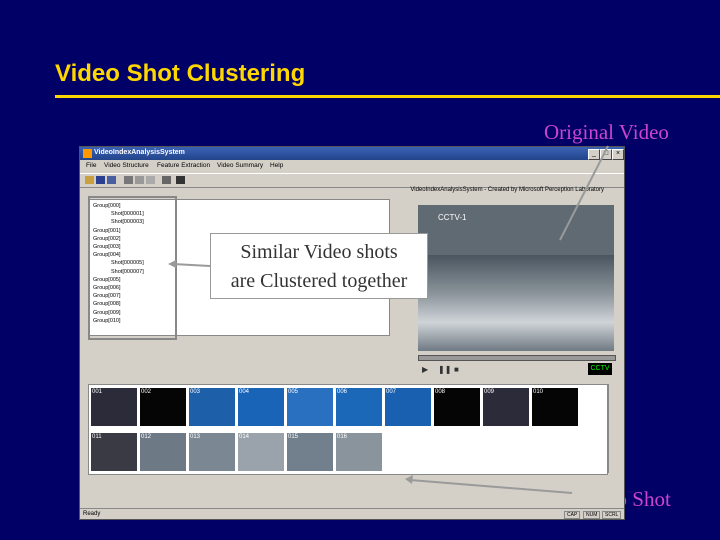  What do you see at coordinates (191, 265) in the screenshot?
I see `cluster-arrow` at bounding box center [191, 265].